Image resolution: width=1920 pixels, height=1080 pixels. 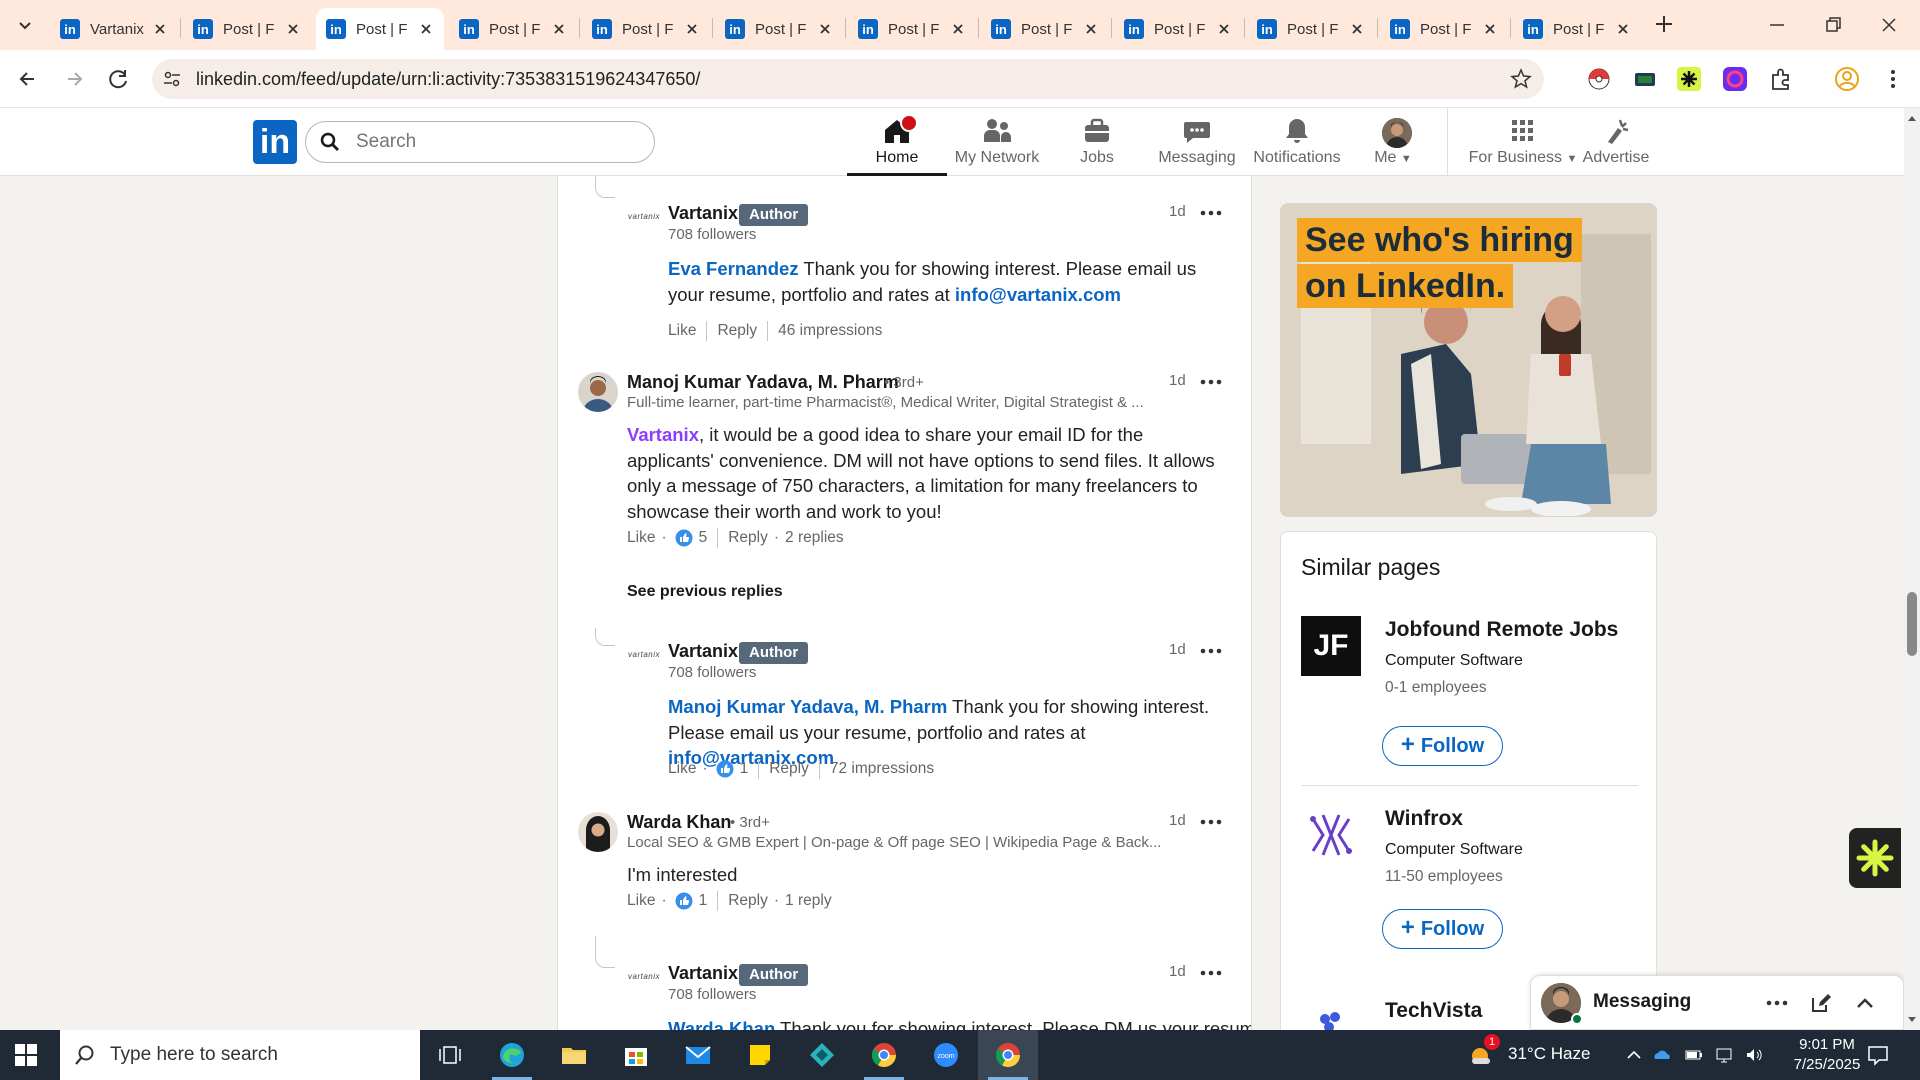 I want to click on page-name: Jobfound Remote Jobs, so click(x=1501, y=630).